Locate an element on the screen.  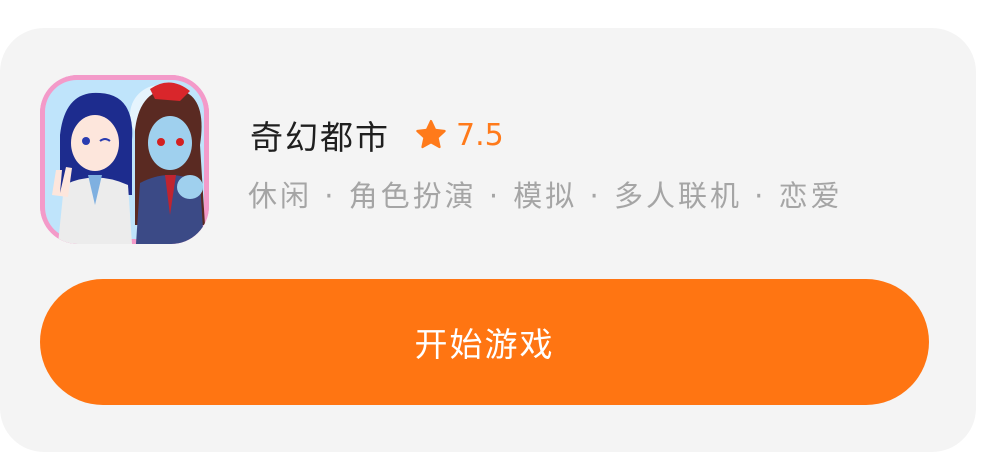
game-app-icon is located at coordinates (124, 159).